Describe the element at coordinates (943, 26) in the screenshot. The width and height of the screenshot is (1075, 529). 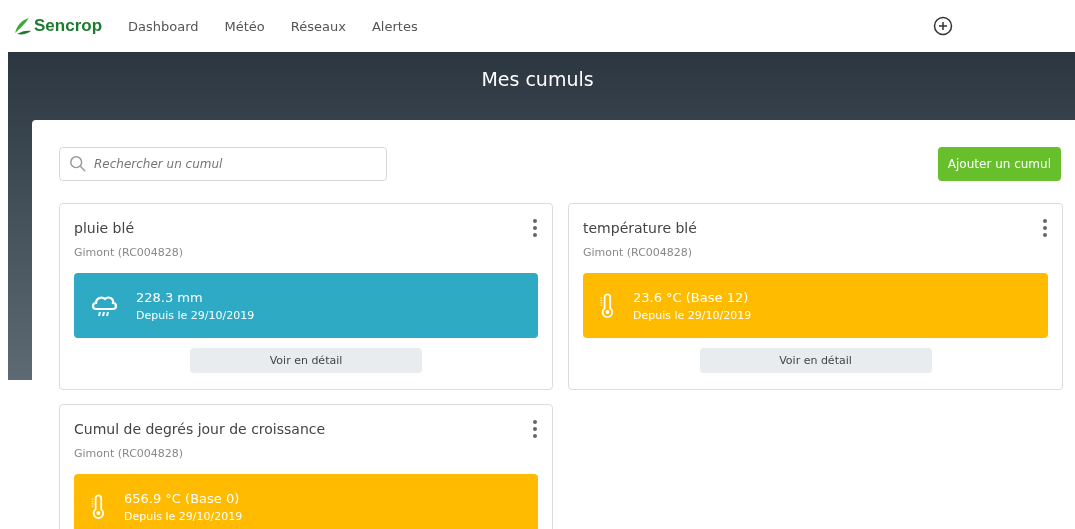
I see `add-circle-icon` at that location.